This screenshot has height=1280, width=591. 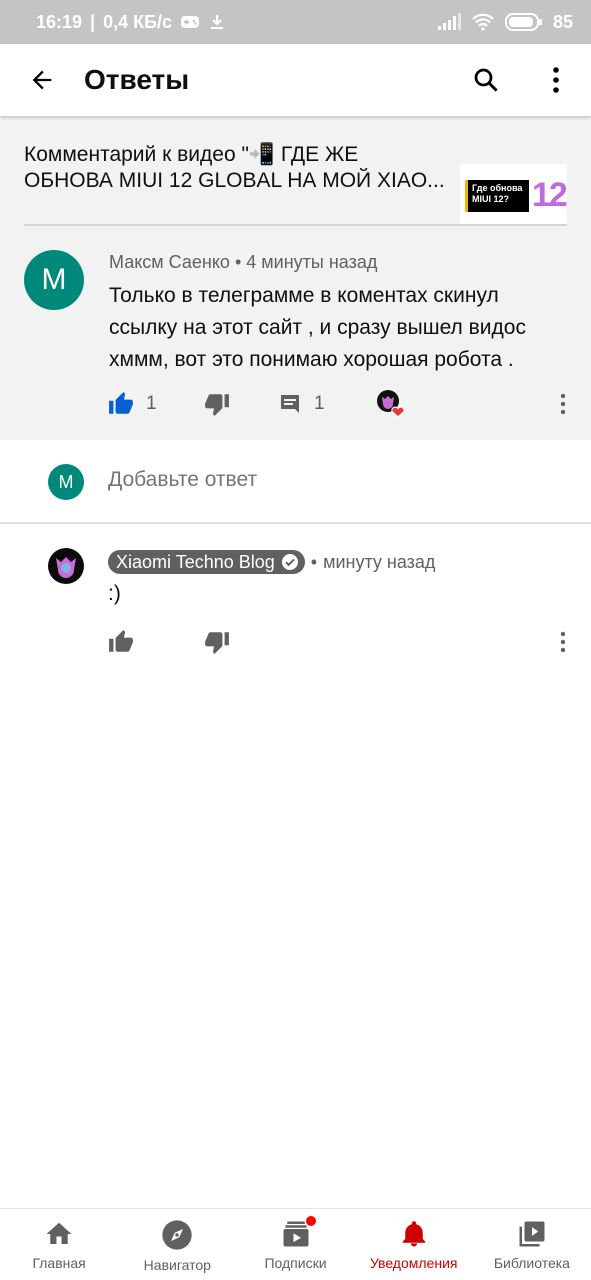 What do you see at coordinates (497, 196) in the screenshot?
I see `thumbnail-caption: Где обнова MIUI 12?` at bounding box center [497, 196].